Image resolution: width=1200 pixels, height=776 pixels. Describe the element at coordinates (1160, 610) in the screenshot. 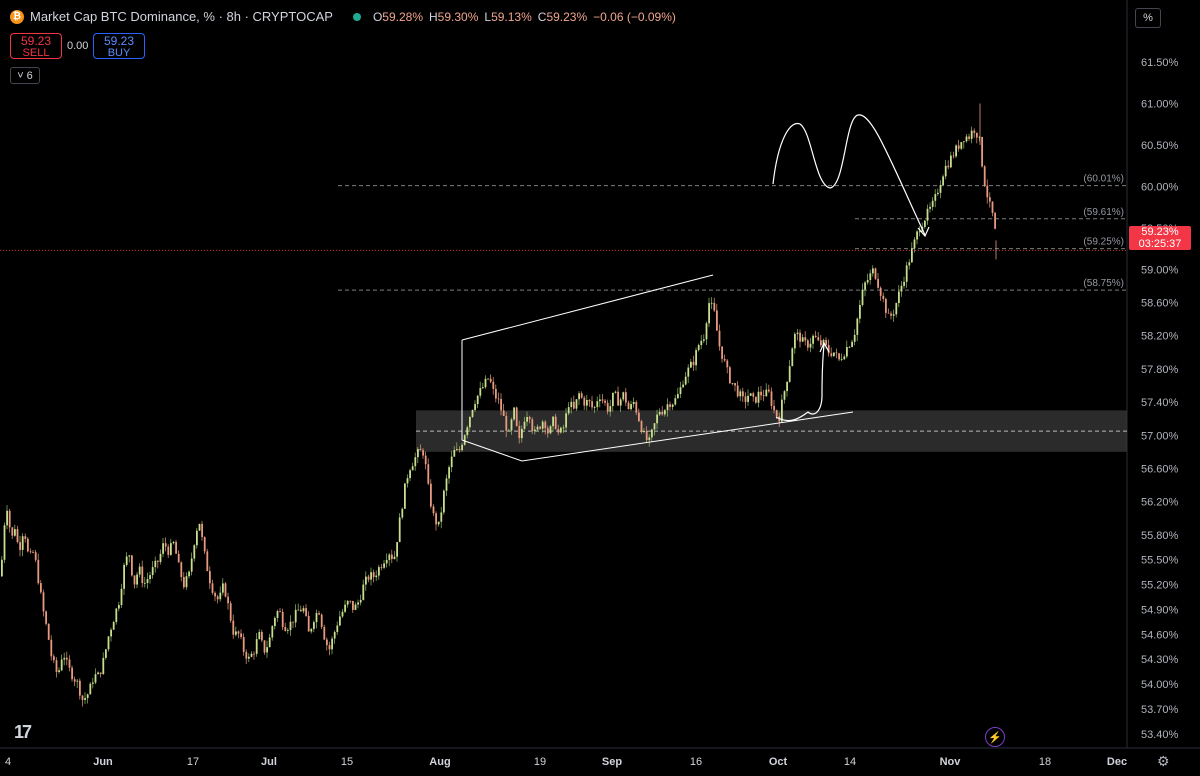

I see `y-tick-label: 54.90%` at that location.